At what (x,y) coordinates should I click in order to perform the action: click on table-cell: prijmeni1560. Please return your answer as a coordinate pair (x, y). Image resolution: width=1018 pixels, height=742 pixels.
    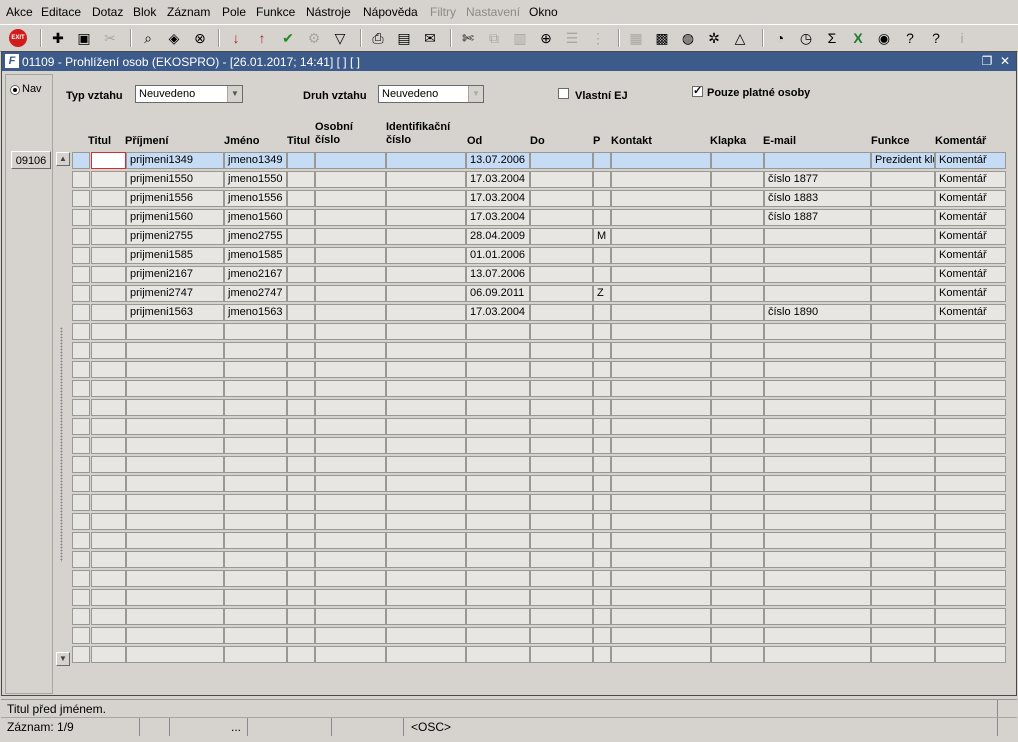
    Looking at the image, I should click on (175, 217).